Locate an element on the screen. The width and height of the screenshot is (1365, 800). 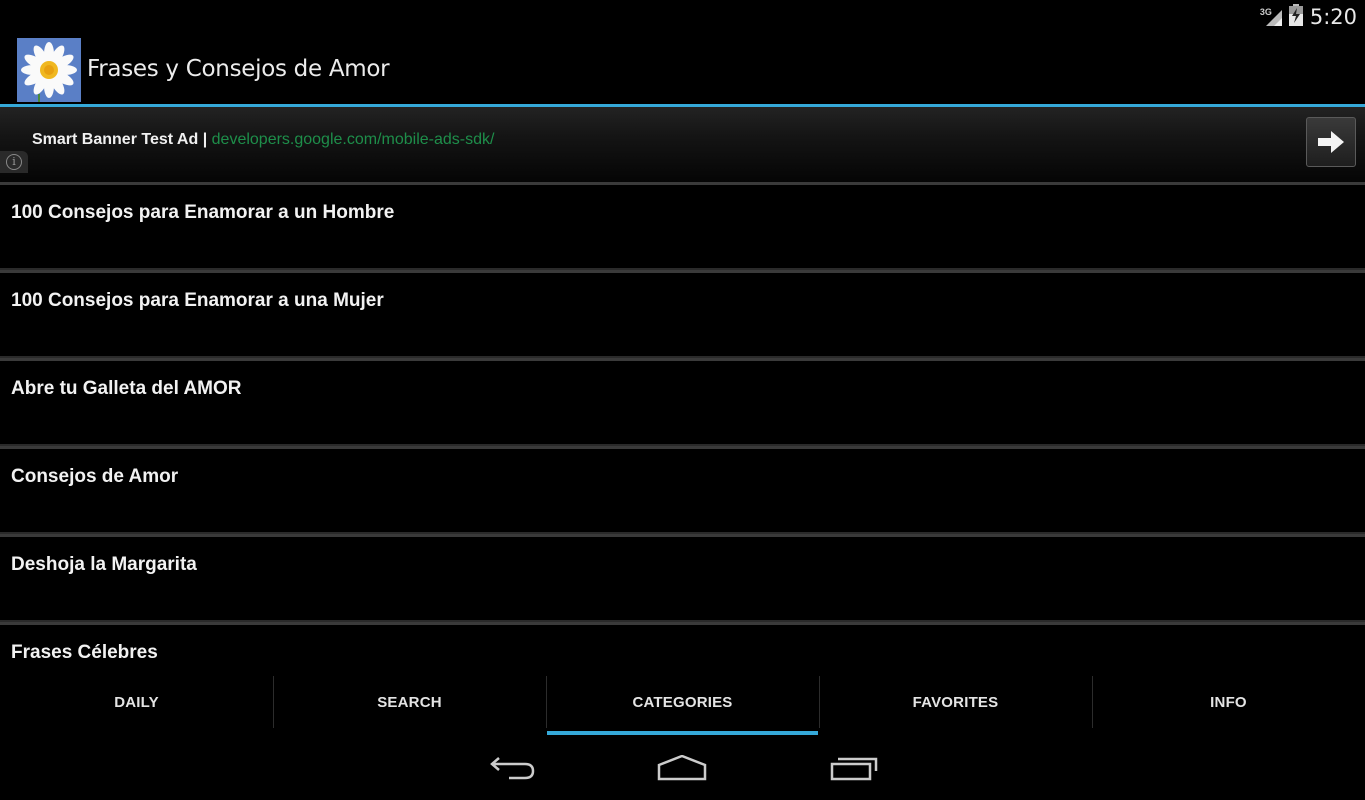
list-item-label: Abre tu Galleta del AMOR is located at coordinates (126, 388).